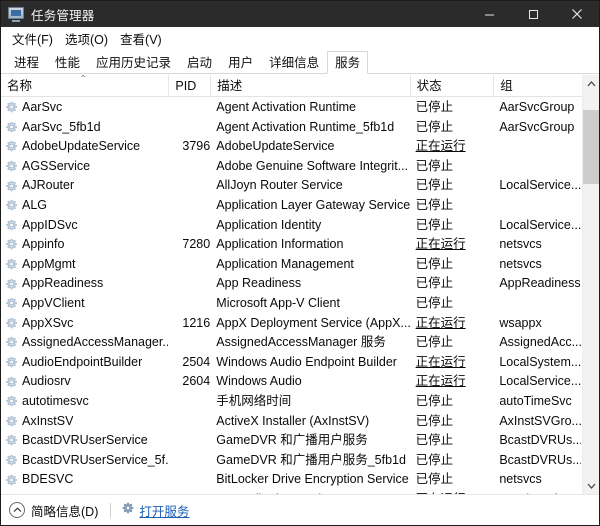 The height and width of the screenshot is (526, 600). What do you see at coordinates (533, 14) in the screenshot?
I see `maximize-button` at bounding box center [533, 14].